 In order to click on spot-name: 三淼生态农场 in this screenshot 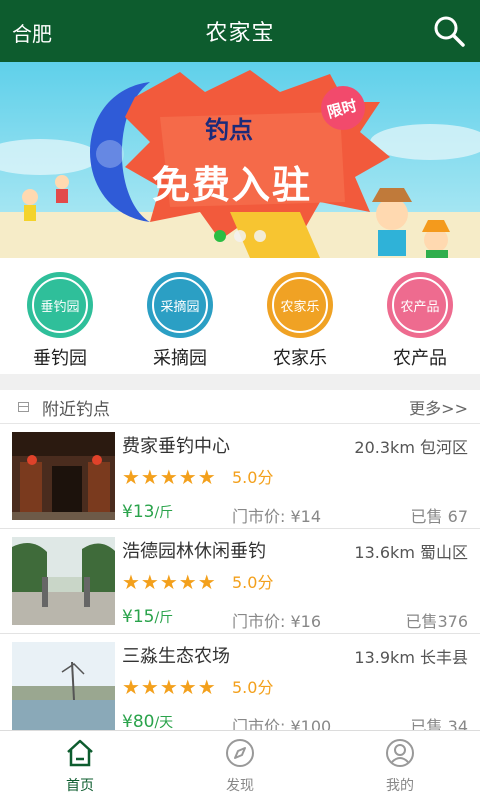, I will do `click(176, 656)`.